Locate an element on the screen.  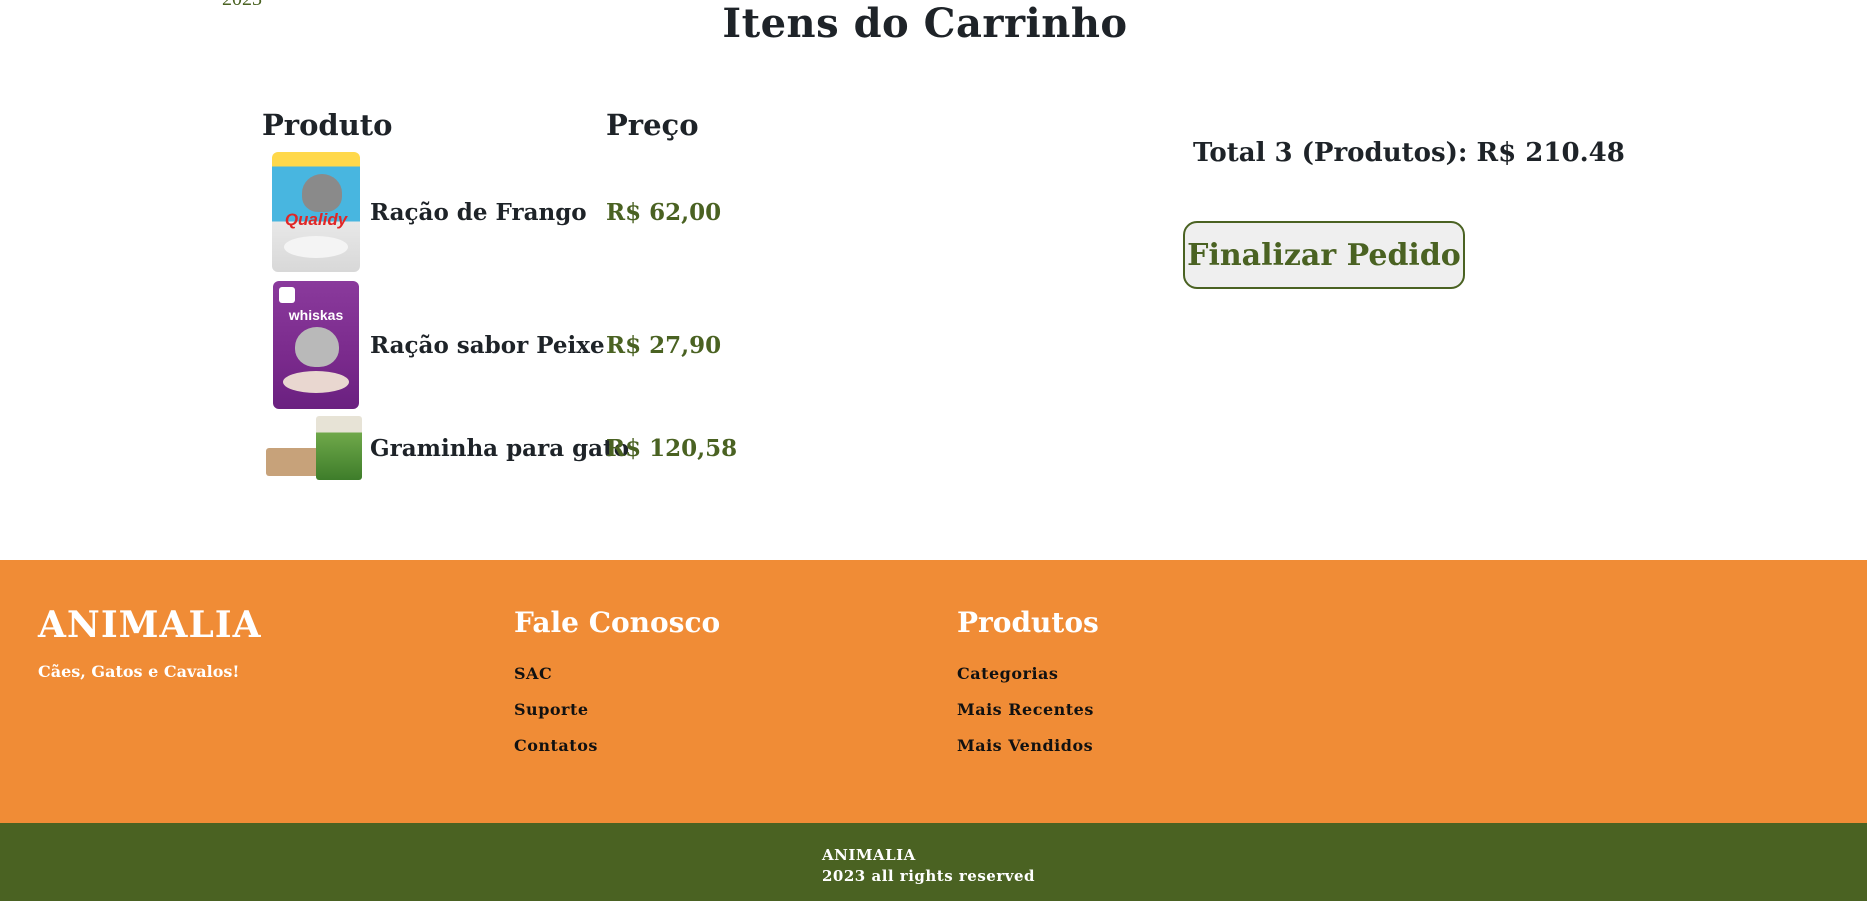
planter-box-illustration is located at coordinates (293, 462).